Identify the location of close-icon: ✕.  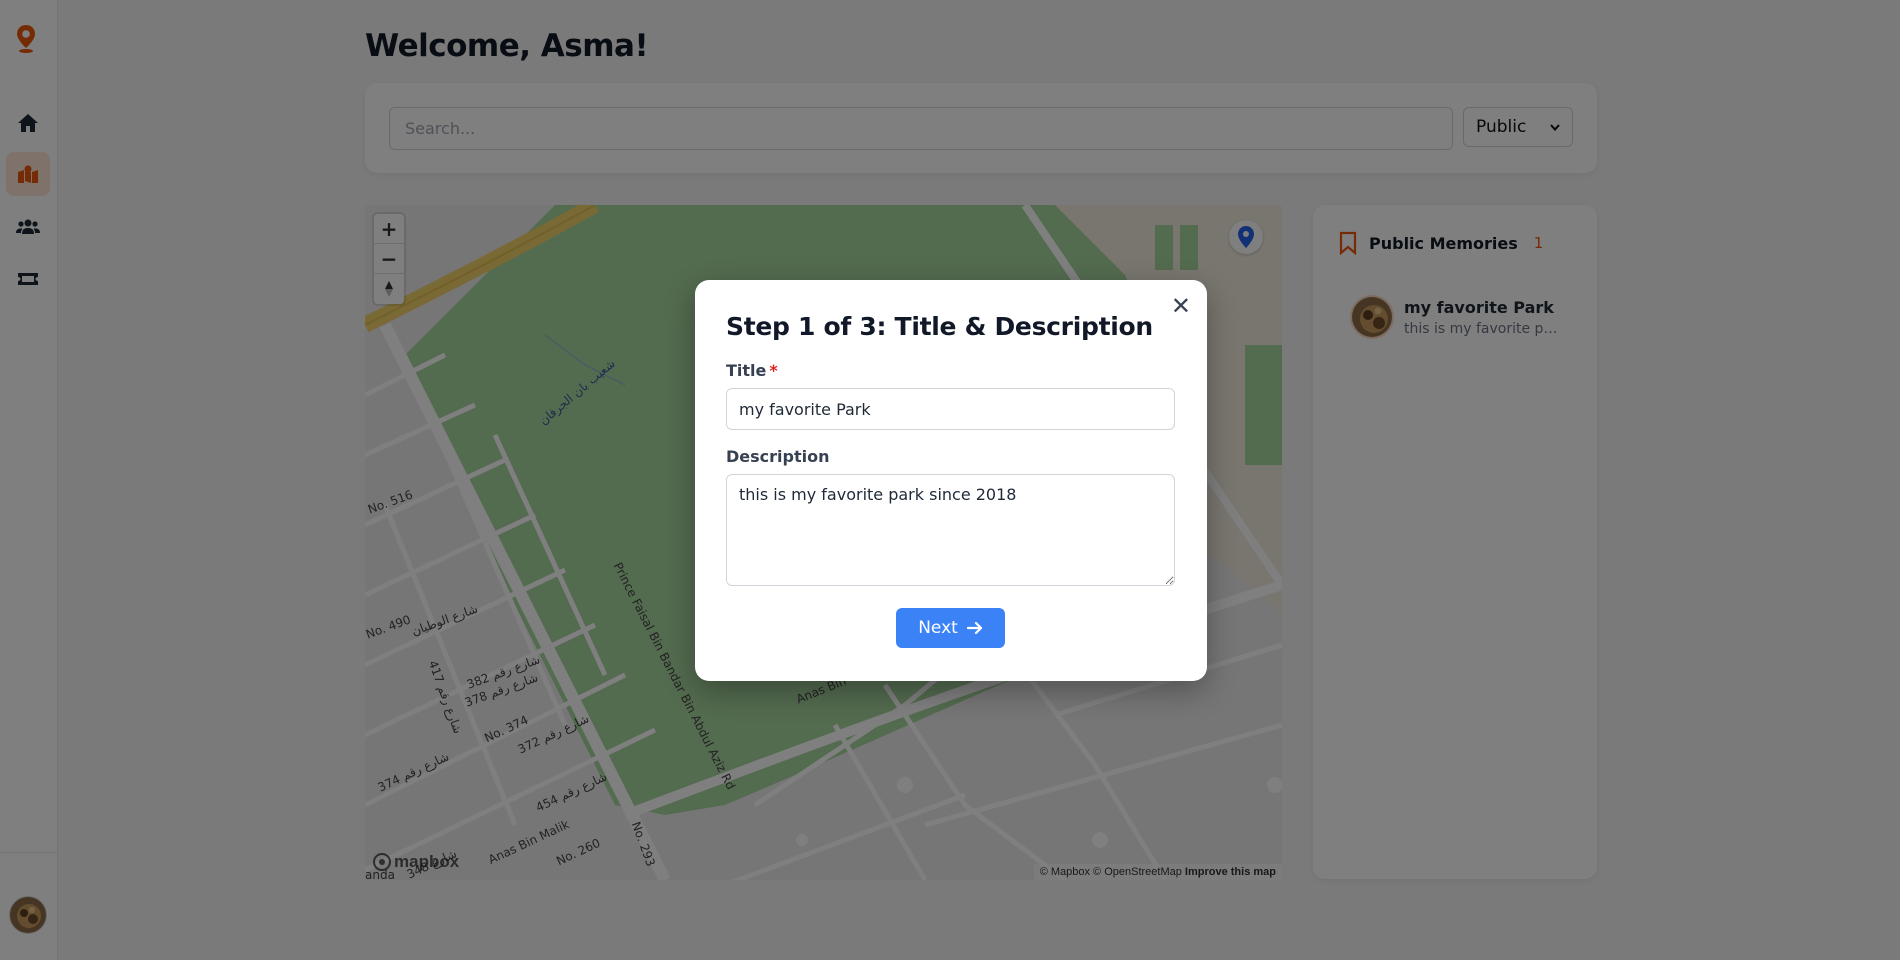
(1181, 306).